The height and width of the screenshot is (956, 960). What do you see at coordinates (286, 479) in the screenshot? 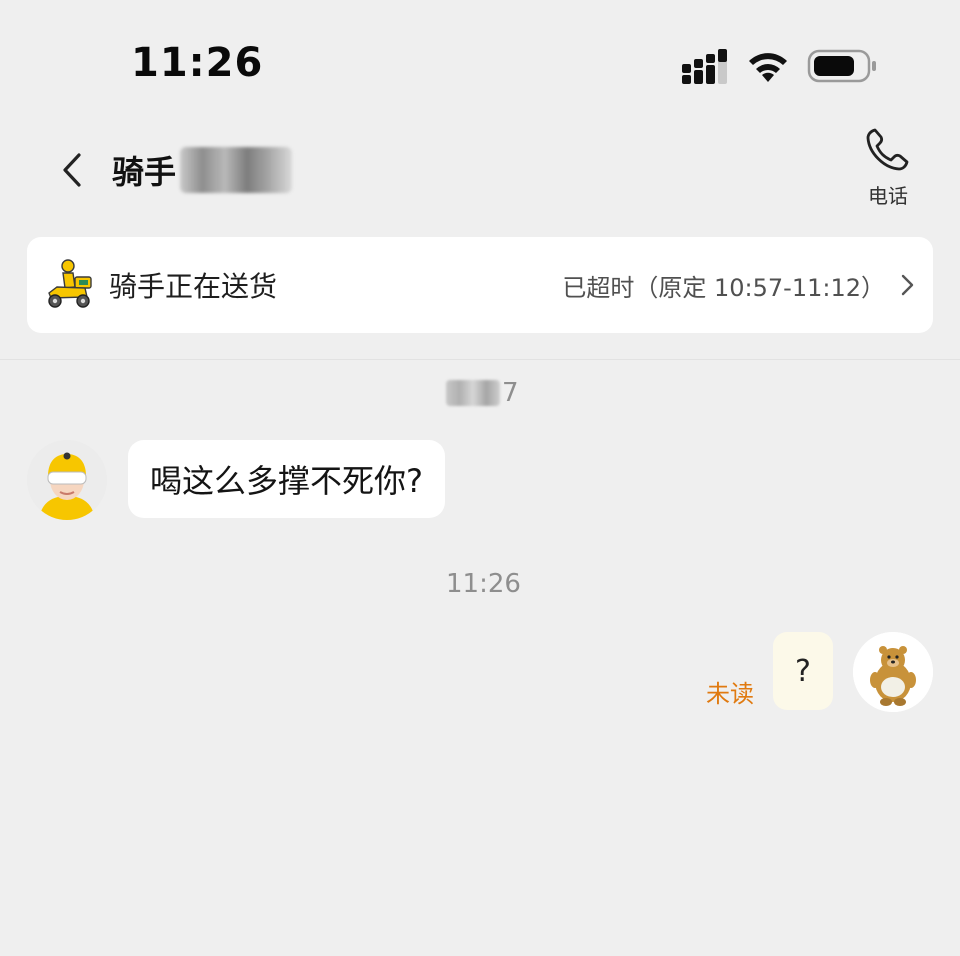
I see `incoming-message-bubble: 喝这么多撑不死你?` at bounding box center [286, 479].